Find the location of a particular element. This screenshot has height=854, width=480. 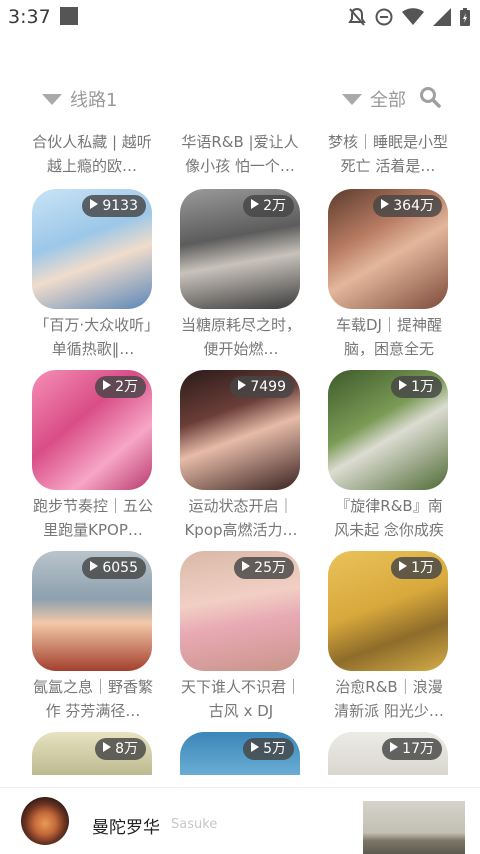

playlist-card: 5万 is located at coordinates (241, 753).